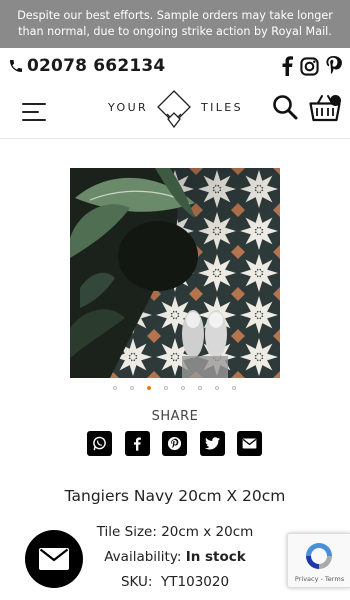 The height and width of the screenshot is (600, 350). Describe the element at coordinates (175, 138) in the screenshot. I see `header-divider` at that location.